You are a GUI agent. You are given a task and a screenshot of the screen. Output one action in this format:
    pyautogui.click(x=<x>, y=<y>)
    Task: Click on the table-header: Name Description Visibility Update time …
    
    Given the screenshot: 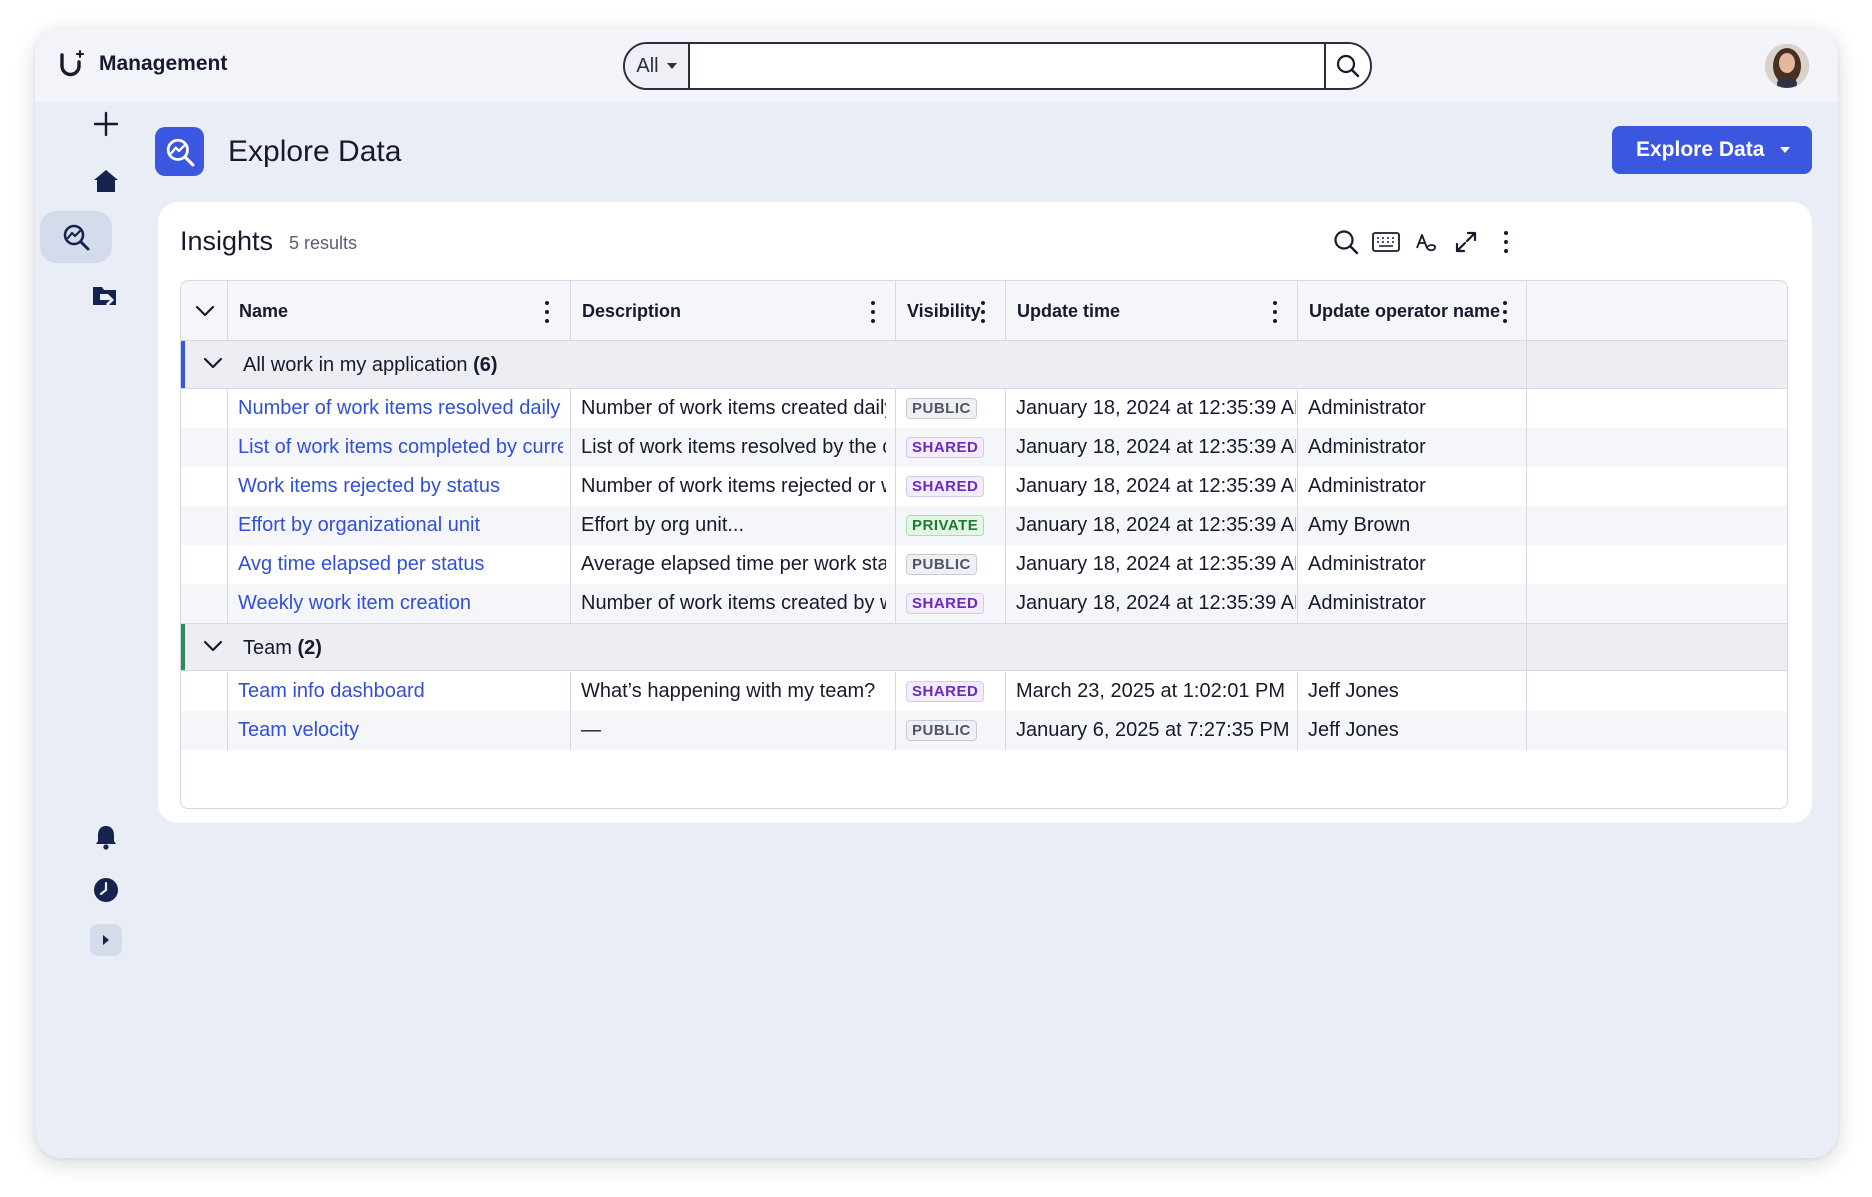 What is the action you would take?
    pyautogui.click(x=984, y=311)
    